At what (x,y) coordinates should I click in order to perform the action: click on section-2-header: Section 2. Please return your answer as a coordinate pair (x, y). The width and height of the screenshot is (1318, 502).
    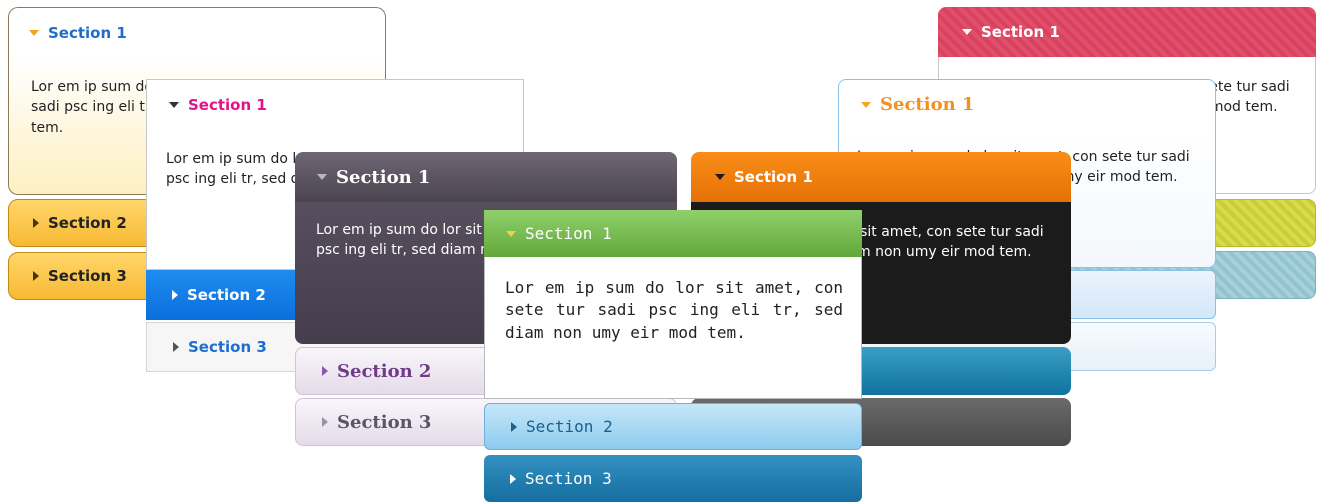
    Looking at the image, I should click on (673, 426).